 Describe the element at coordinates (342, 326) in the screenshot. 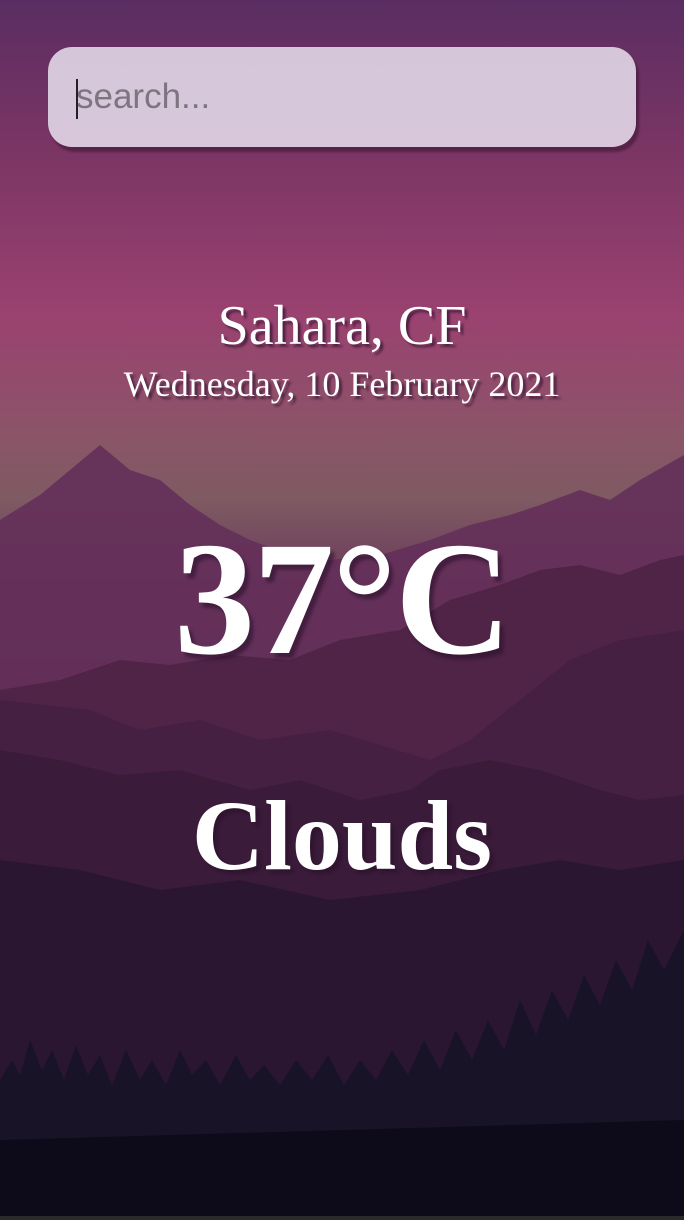

I see `location-name: Sahara, CF` at that location.